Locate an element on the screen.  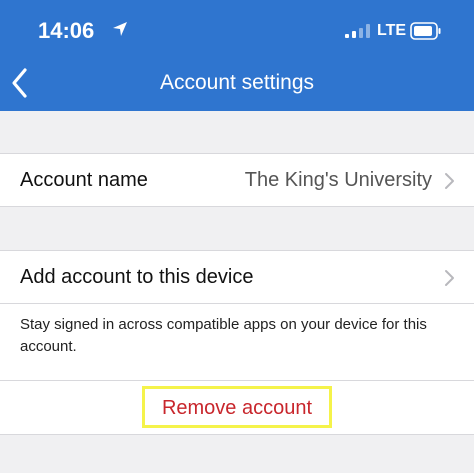
location-arrow-icon is located at coordinates (120, 31).